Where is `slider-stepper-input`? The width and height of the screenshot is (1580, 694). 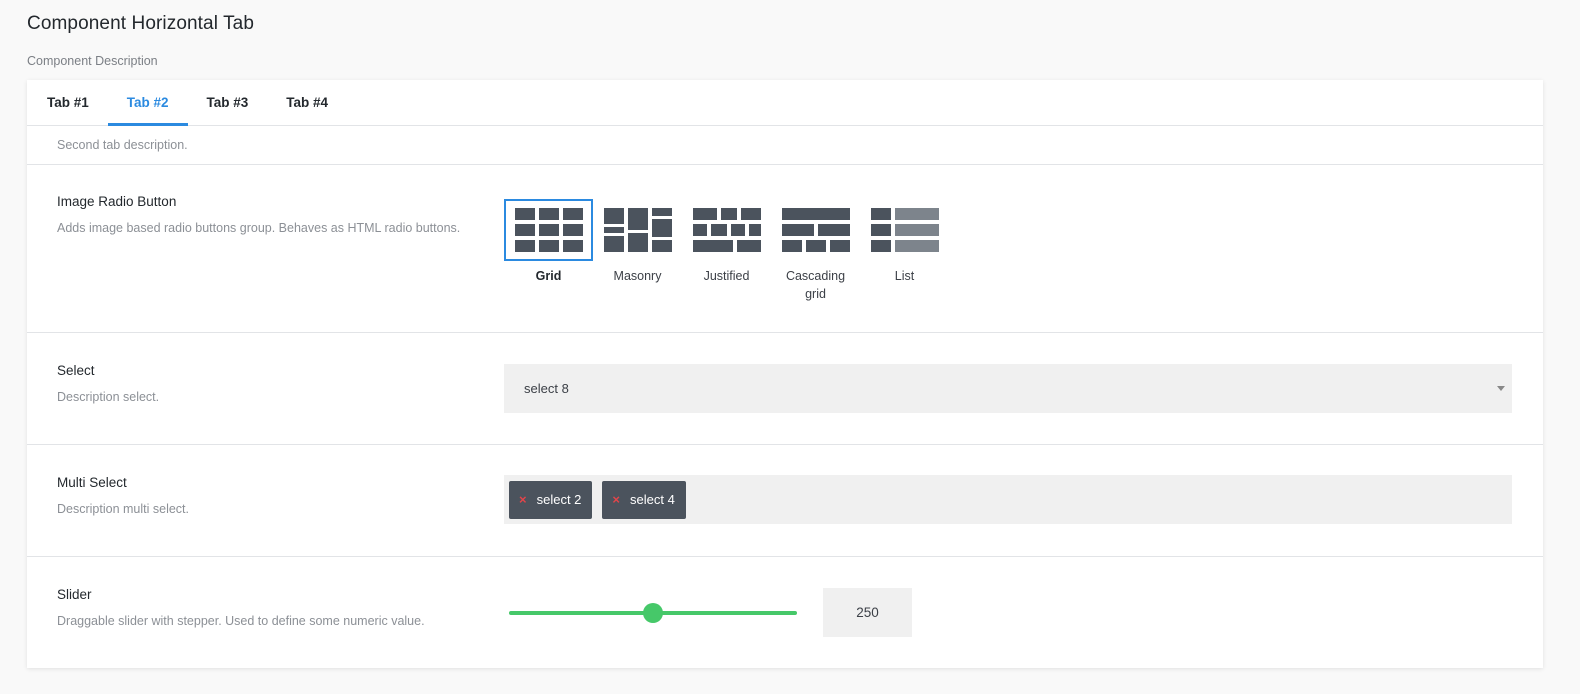 slider-stepper-input is located at coordinates (867, 612).